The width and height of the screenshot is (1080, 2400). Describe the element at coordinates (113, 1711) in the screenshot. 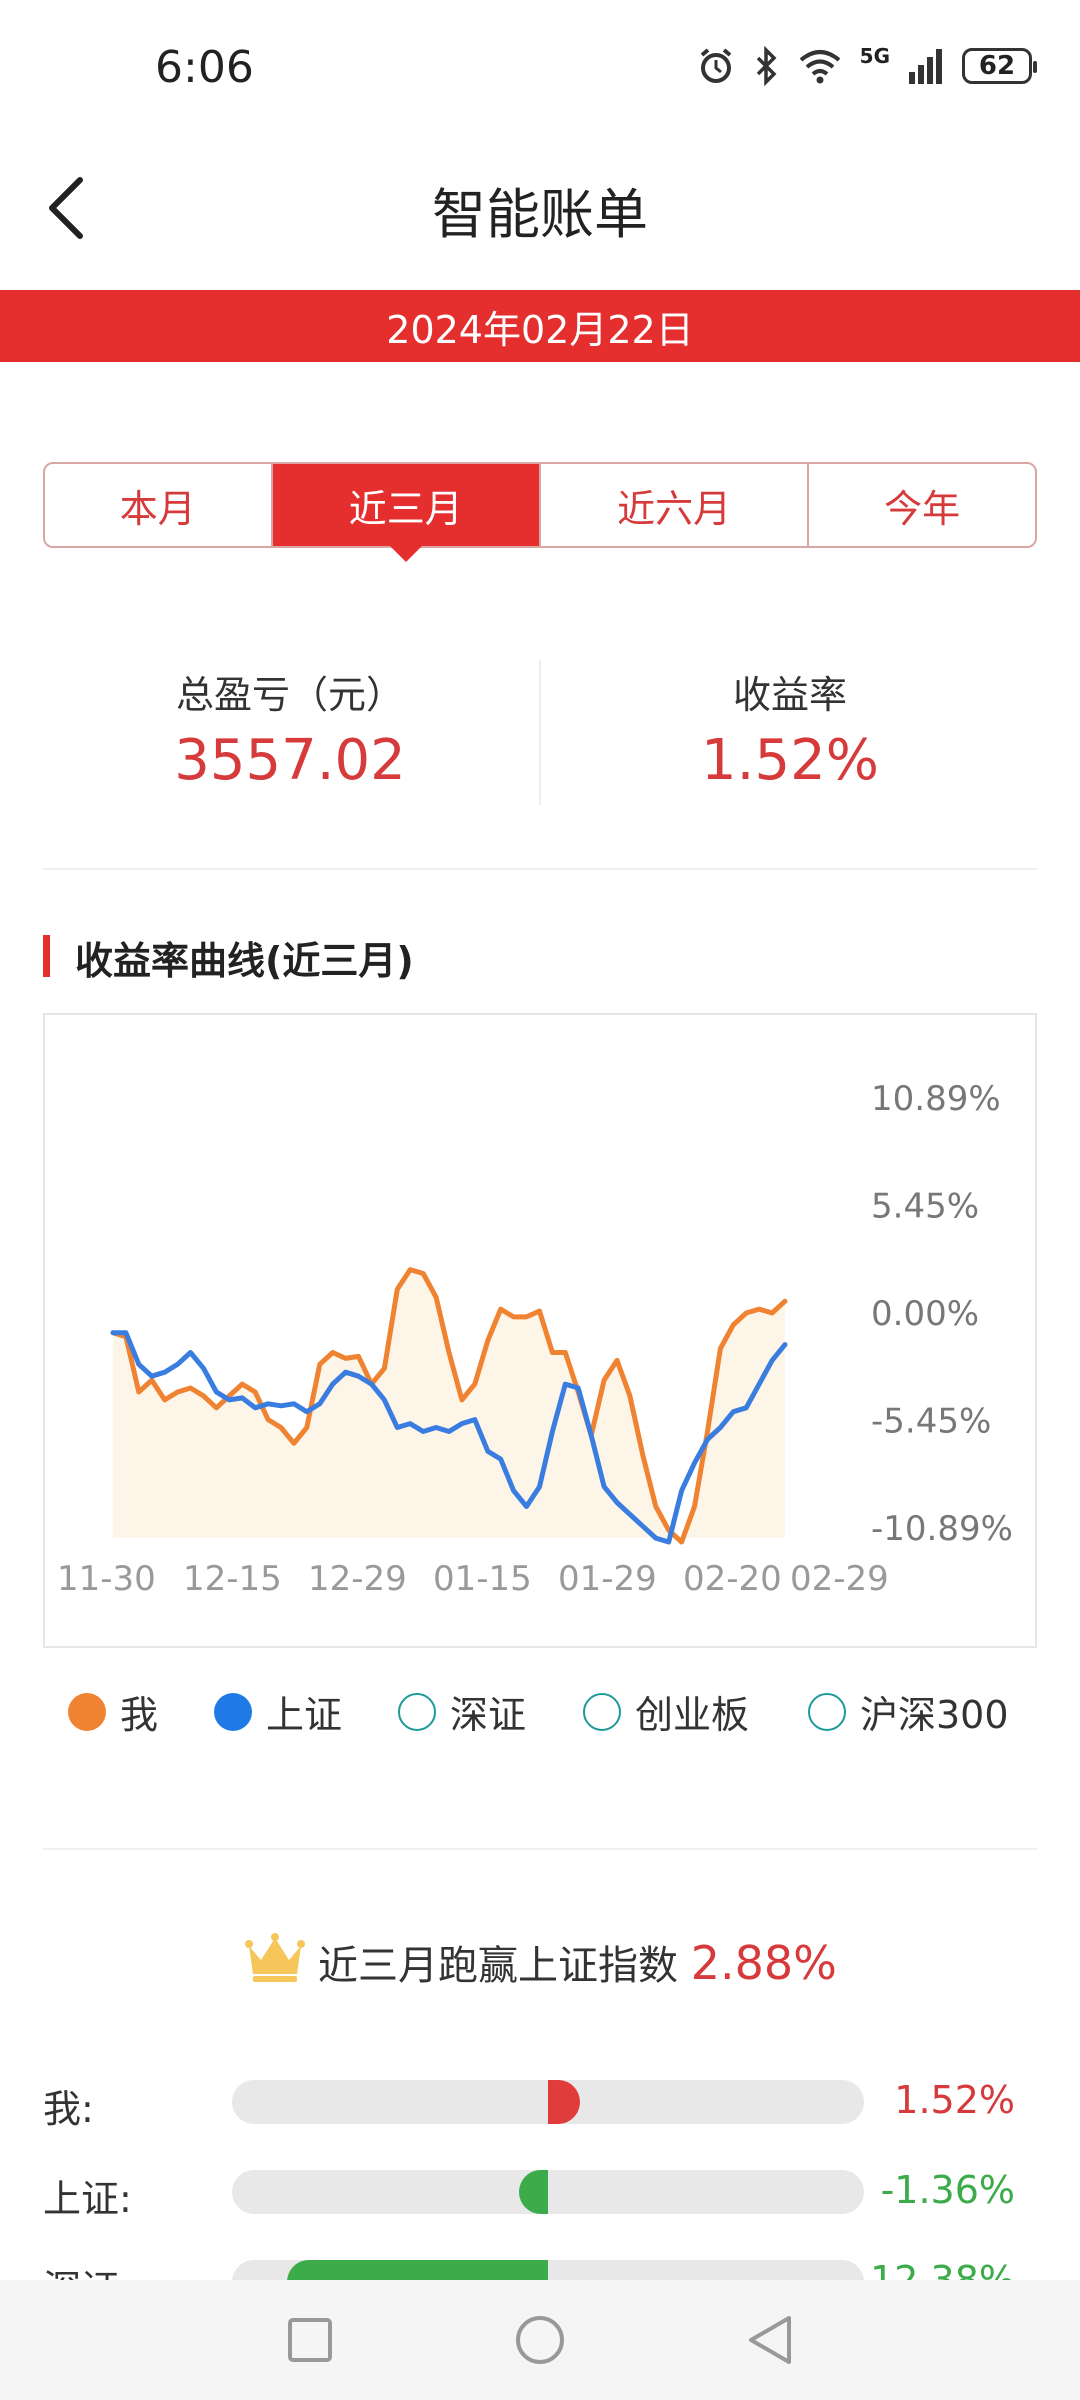

I see `legend-item-me: 我` at that location.